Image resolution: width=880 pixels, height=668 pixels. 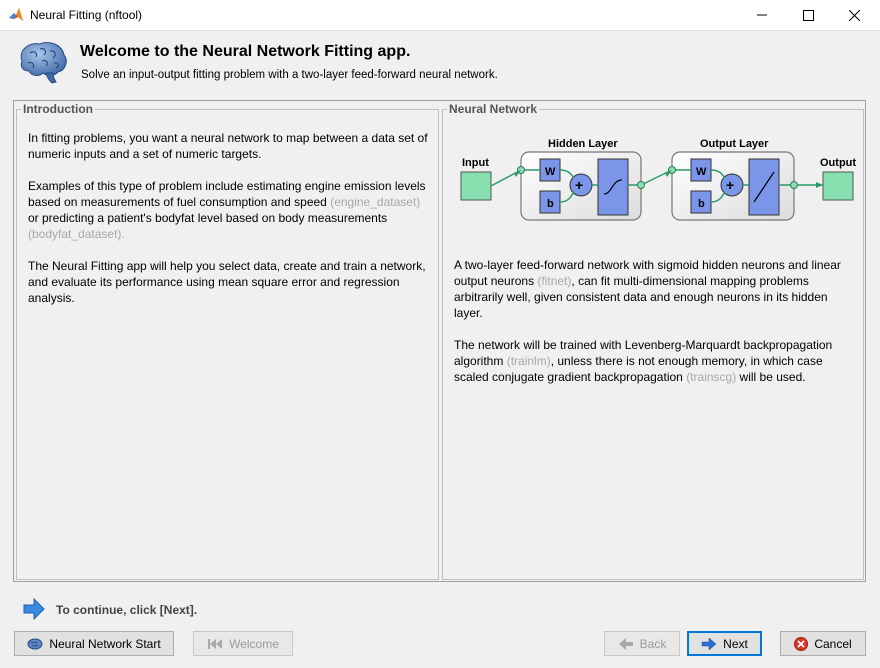 I want to click on output-bias-label: b, so click(x=701, y=204).